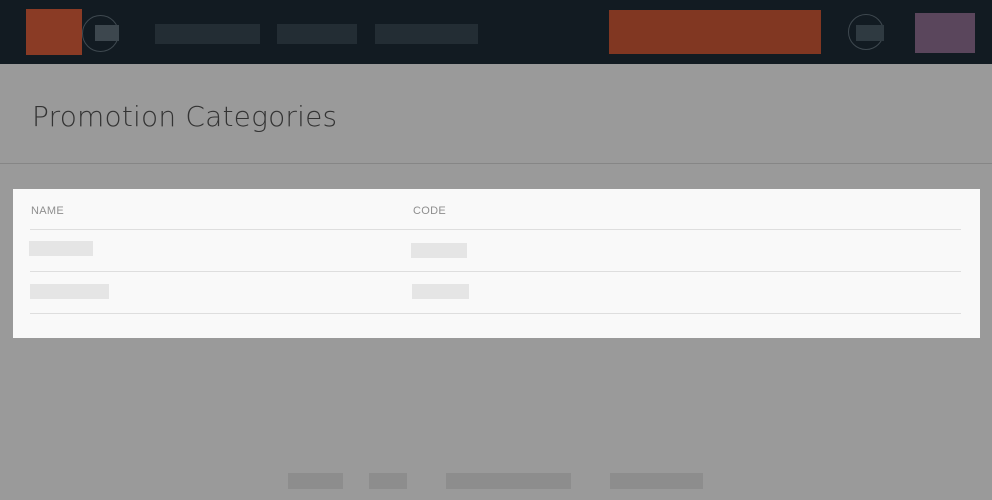 This screenshot has width=992, height=500. I want to click on menu-toggle-button, so click(100, 33).